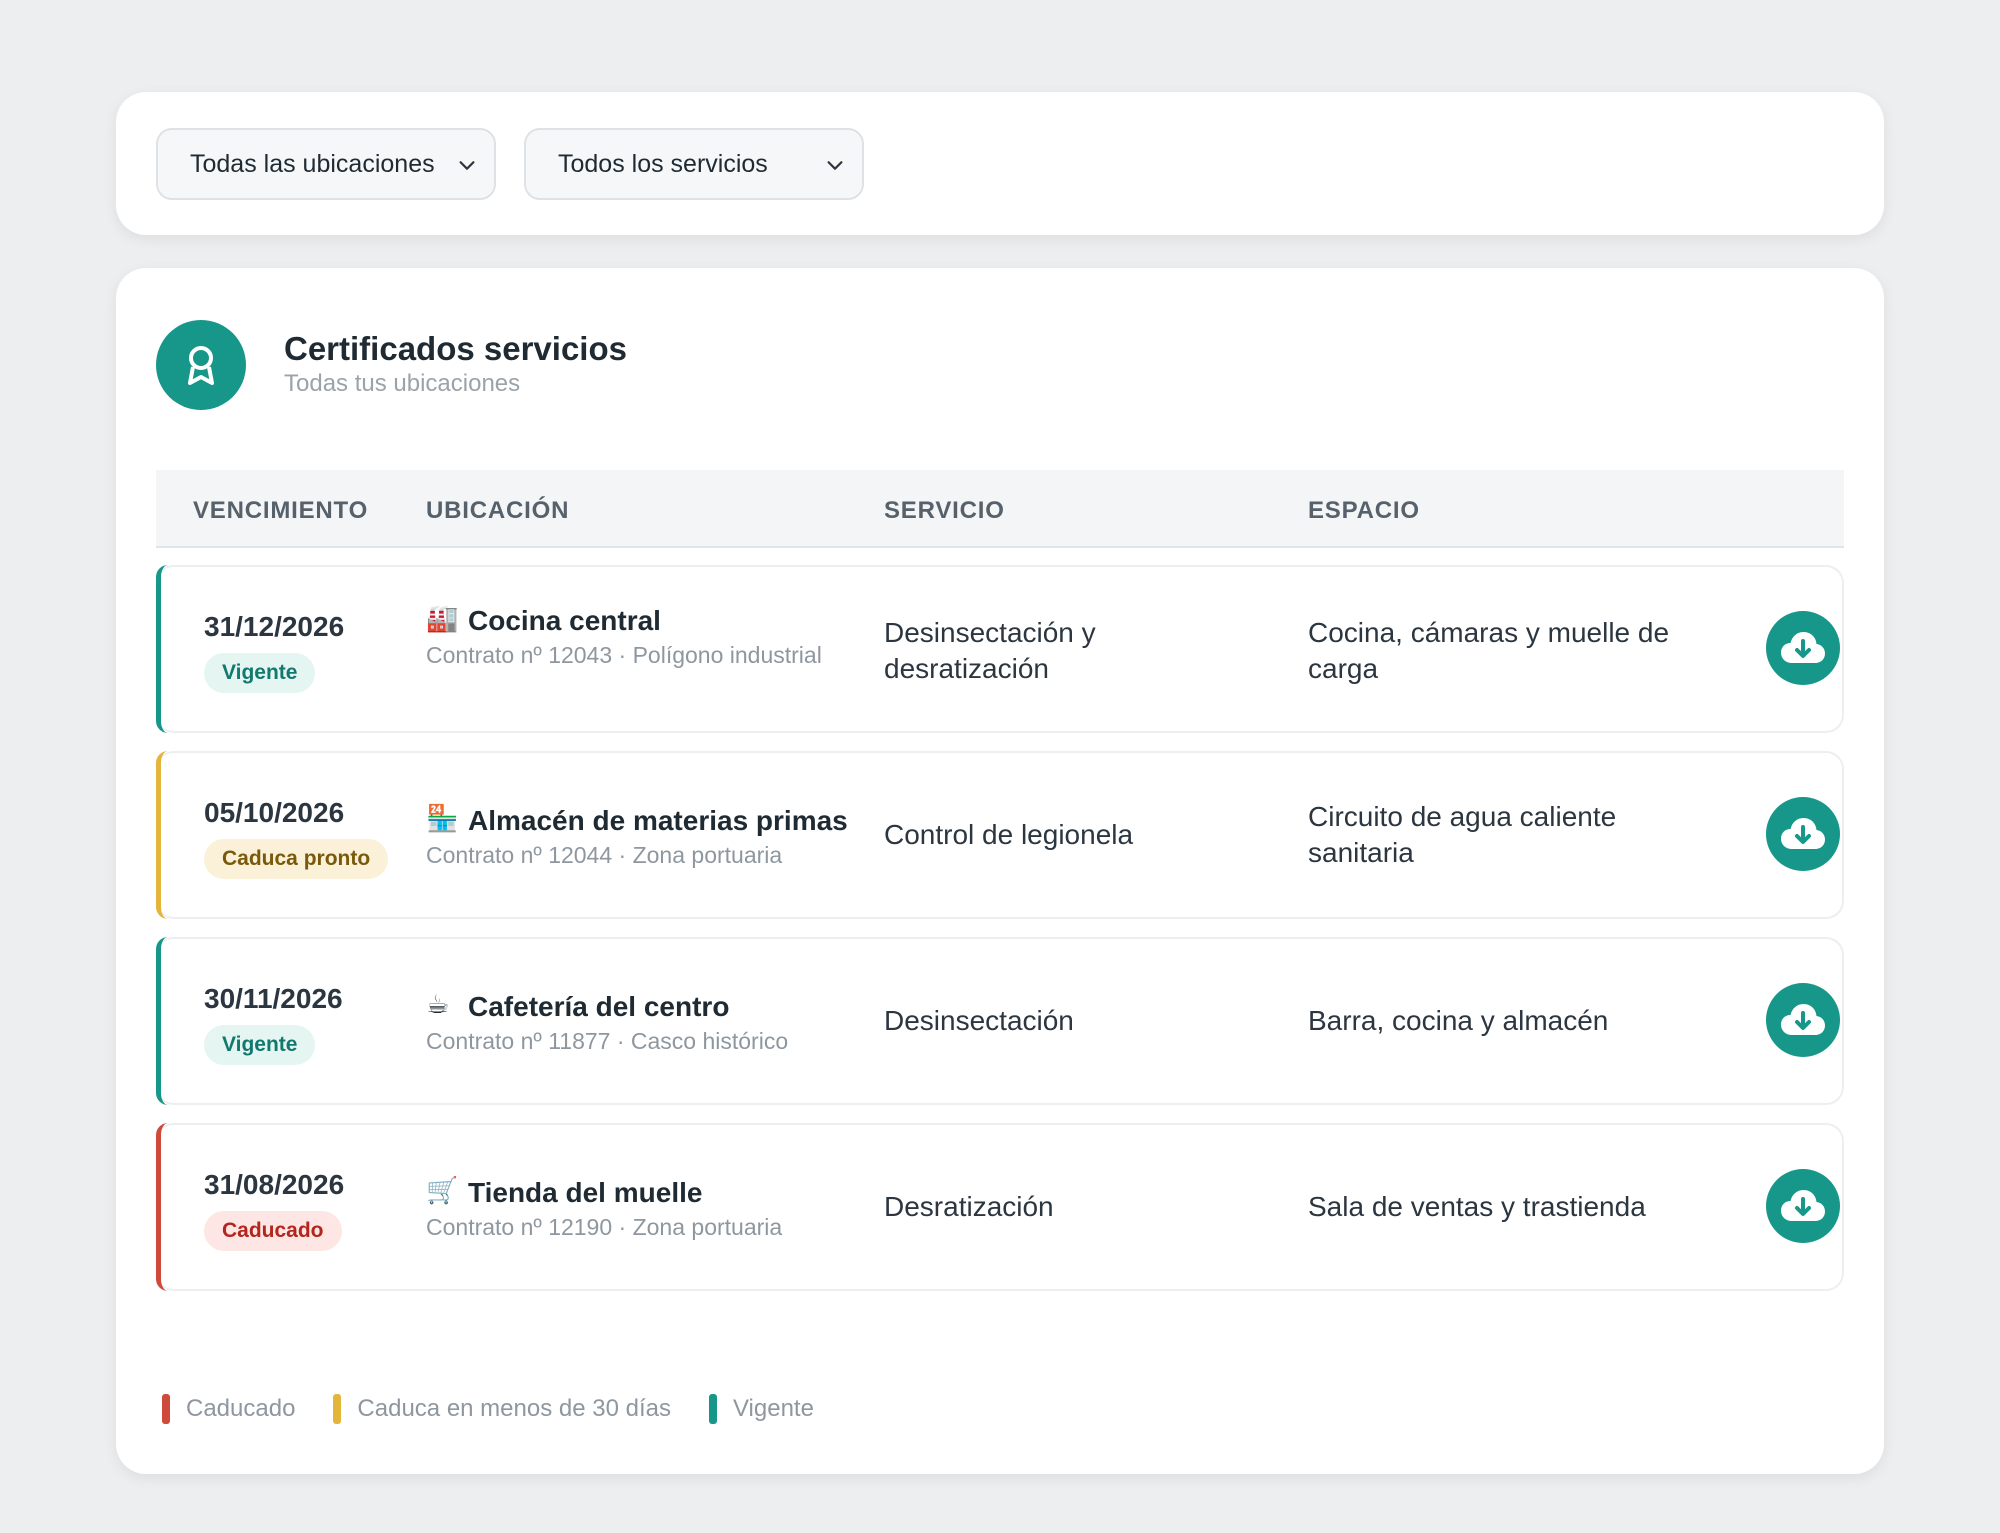 This screenshot has height=1533, width=2000. I want to click on location-name: Almacén de materias primas, so click(658, 820).